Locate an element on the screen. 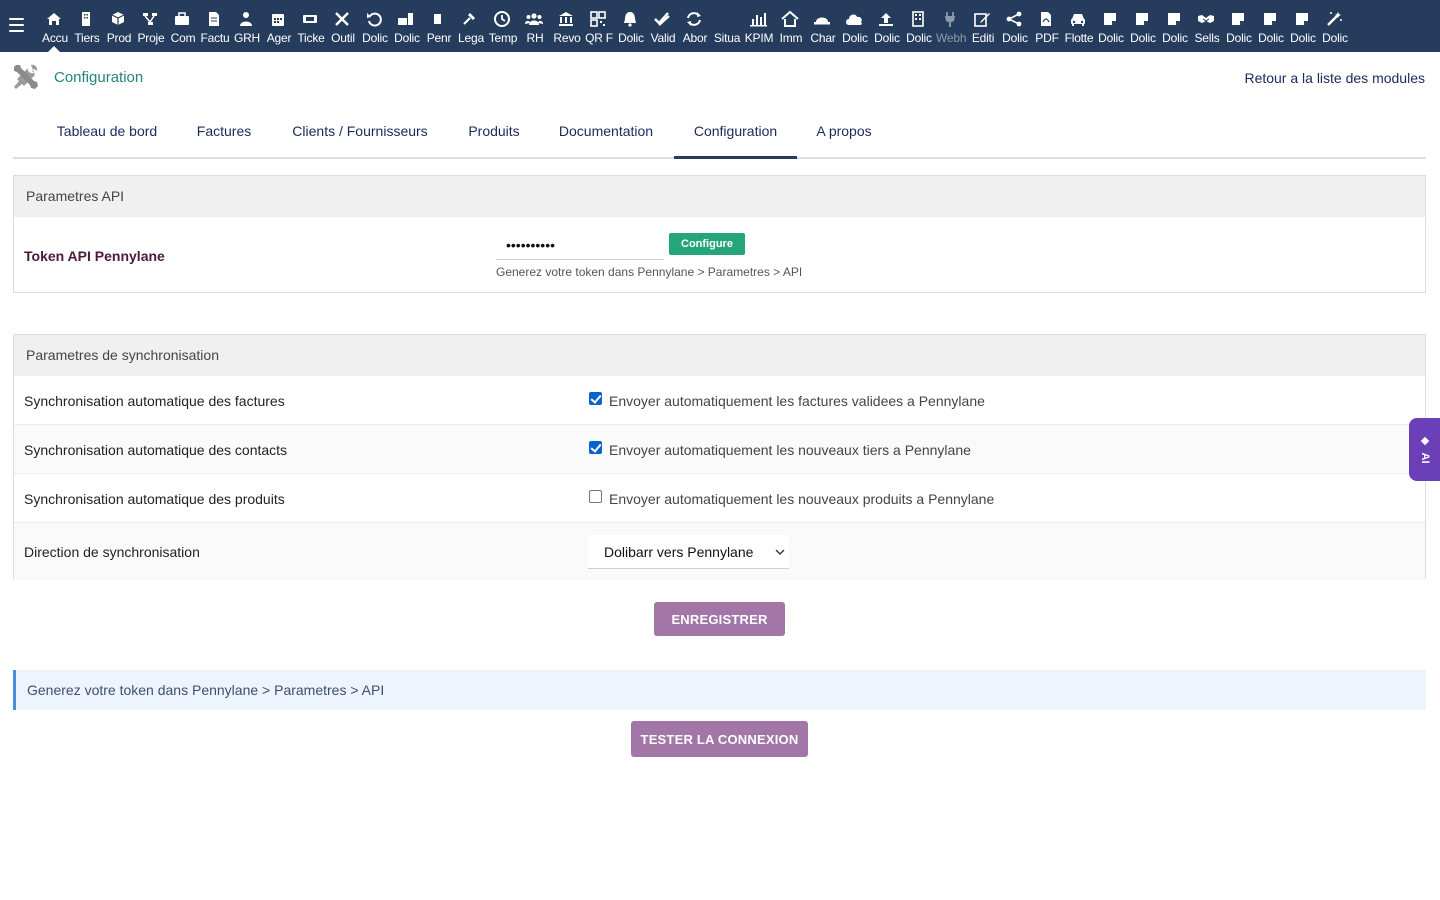  menu-item-34: Dolic is located at coordinates (1142, 26).